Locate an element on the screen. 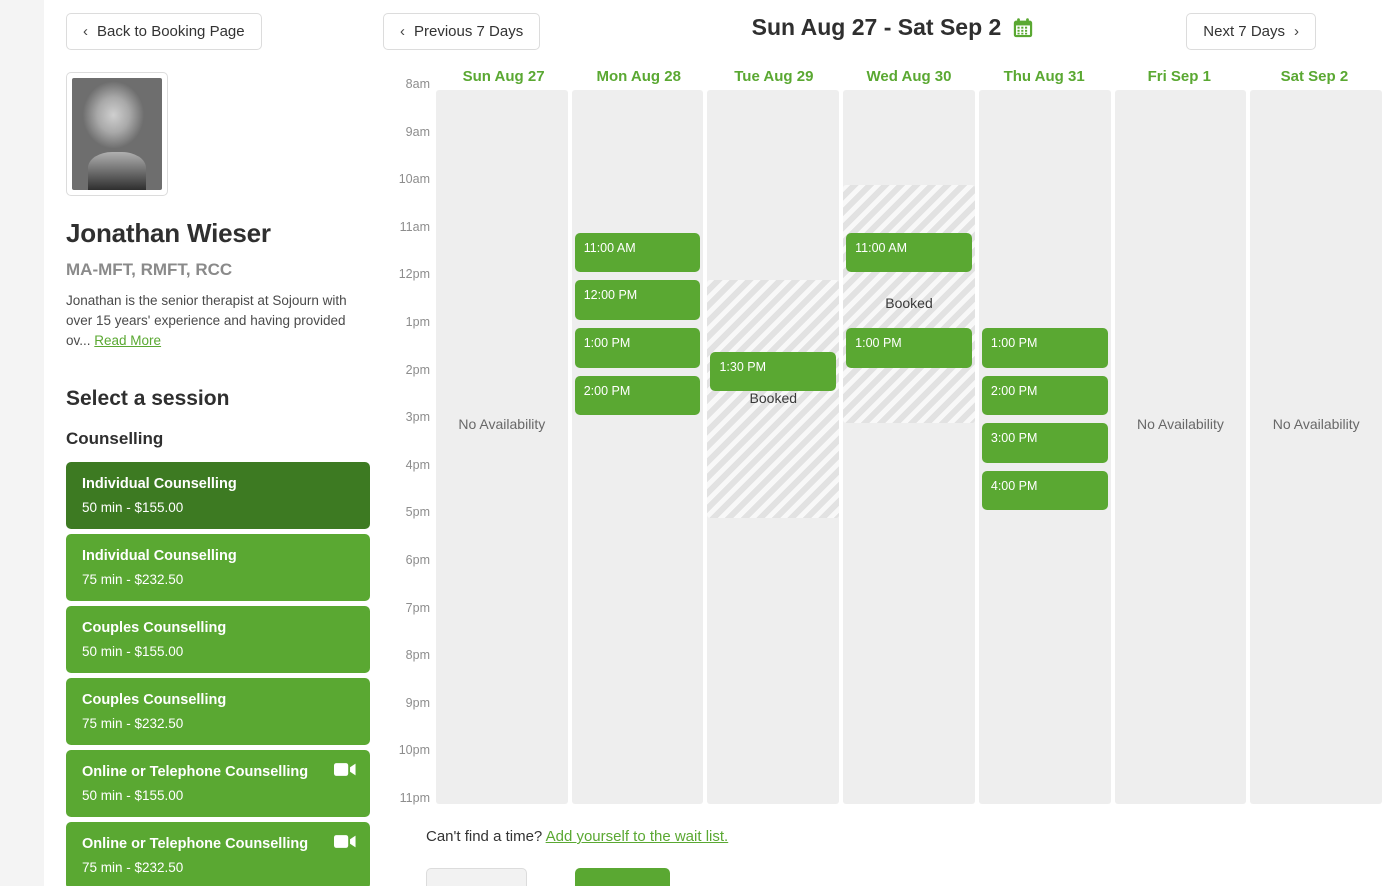 The height and width of the screenshot is (886, 1394). chevron-left-icon: ‹ is located at coordinates (85, 31).